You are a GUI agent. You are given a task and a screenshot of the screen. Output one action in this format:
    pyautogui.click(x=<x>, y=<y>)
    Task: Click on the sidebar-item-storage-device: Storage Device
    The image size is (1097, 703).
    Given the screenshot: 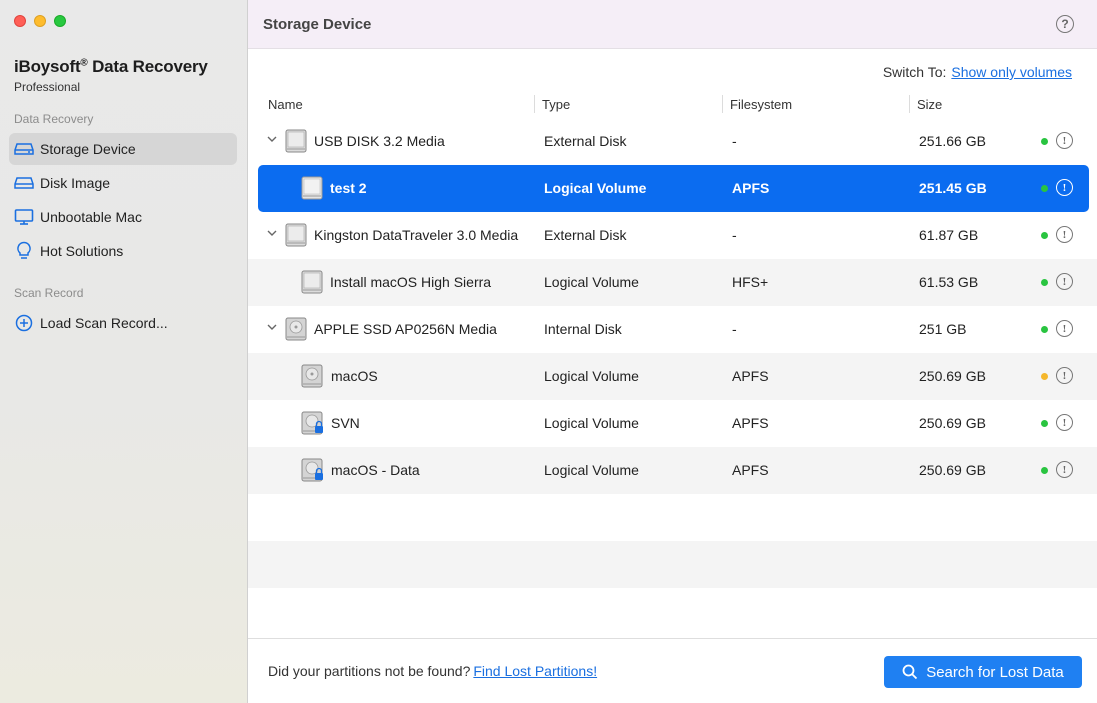 What is the action you would take?
    pyautogui.click(x=123, y=149)
    